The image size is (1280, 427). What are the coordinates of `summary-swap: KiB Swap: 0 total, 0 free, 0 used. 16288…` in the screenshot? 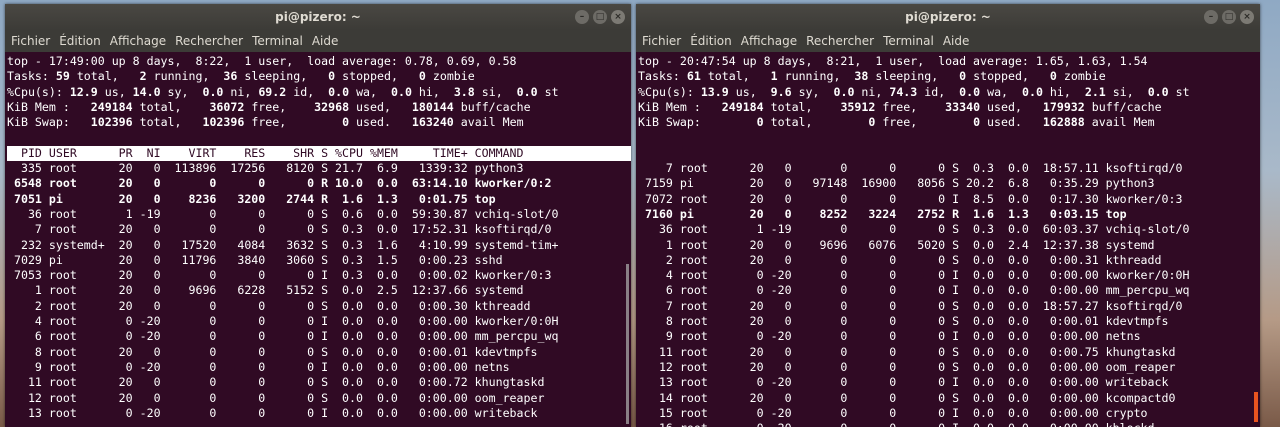 It's located at (949, 122).